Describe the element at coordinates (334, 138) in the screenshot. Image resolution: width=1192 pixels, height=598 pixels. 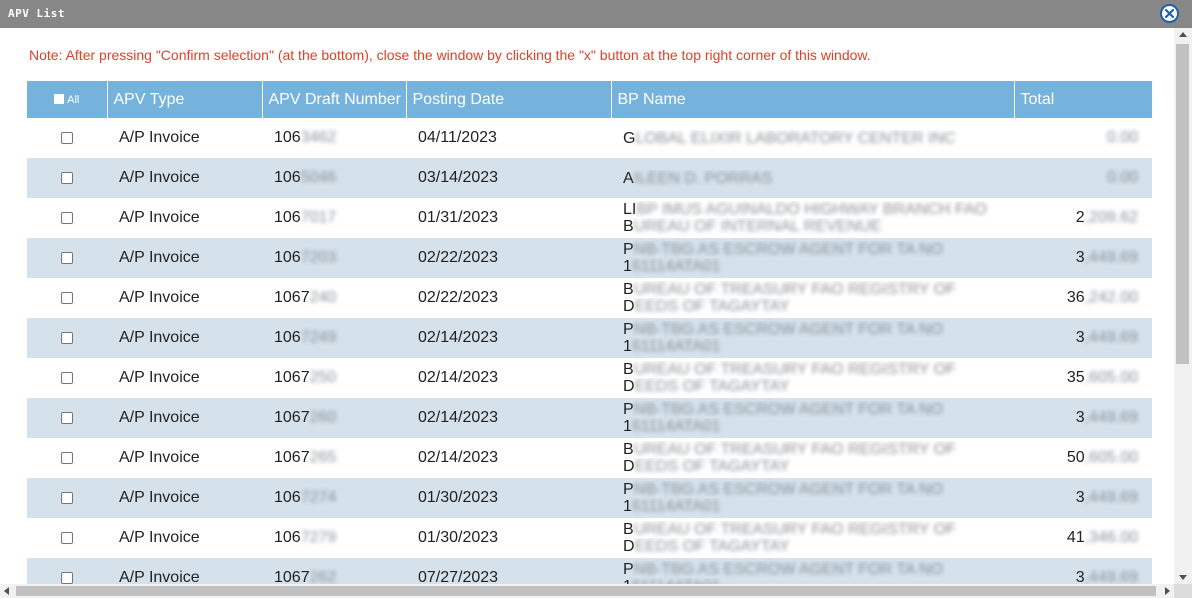
I see `apv-draft-number-cell: 1063462` at that location.